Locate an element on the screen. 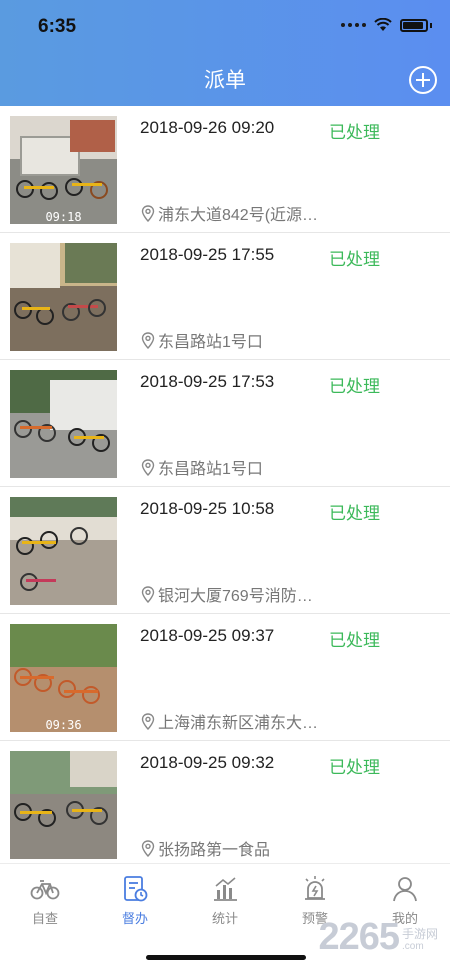 This screenshot has width=450, height=973. tab-self-check: 自查 is located at coordinates (45, 900).